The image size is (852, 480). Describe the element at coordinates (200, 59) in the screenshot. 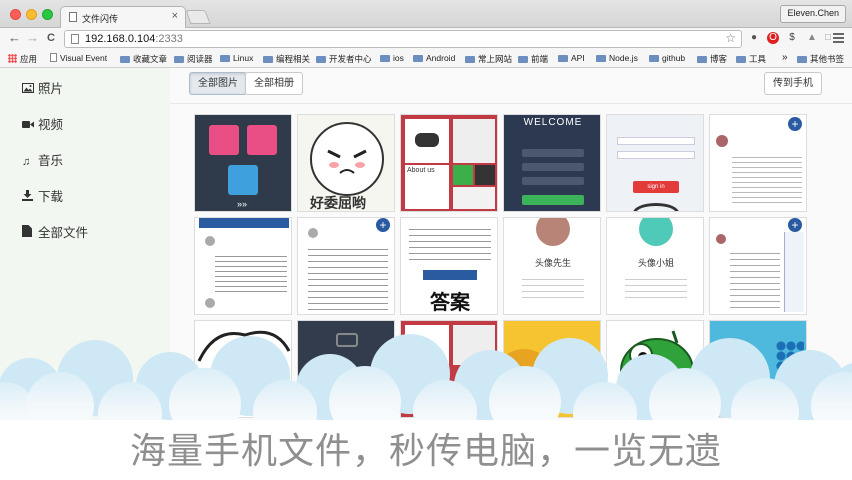

I see `bookmark-label: 阅读器` at that location.